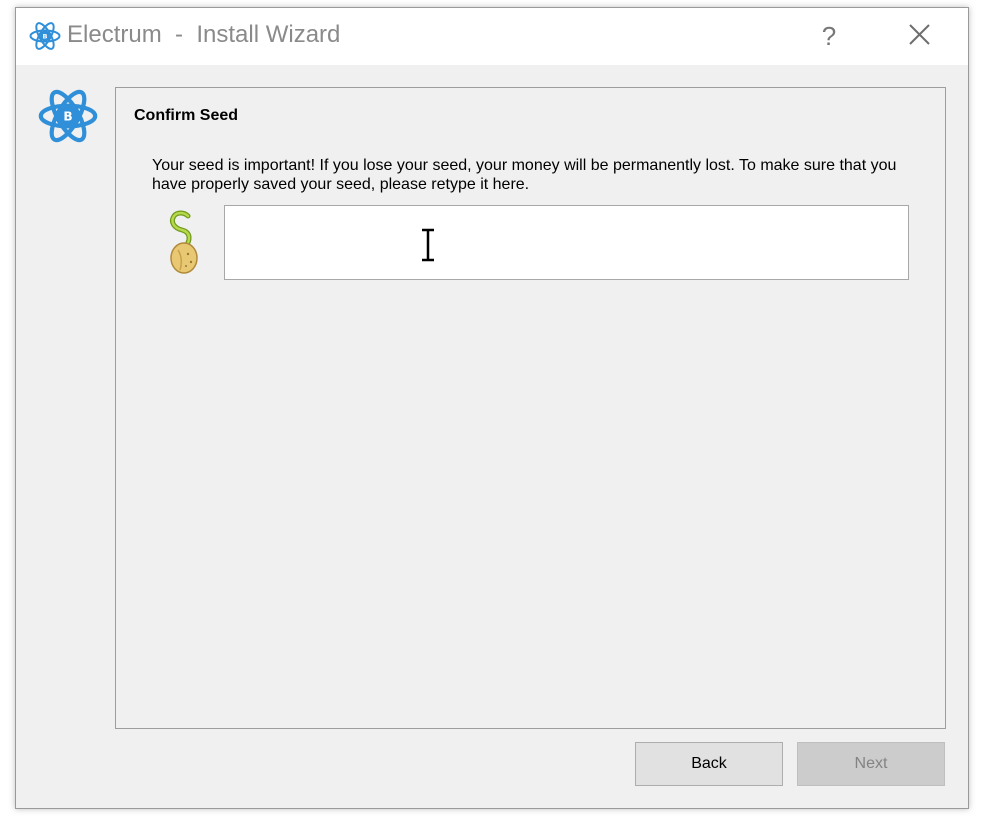 The image size is (986, 832). What do you see at coordinates (871, 764) in the screenshot?
I see `next-button: Next` at bounding box center [871, 764].